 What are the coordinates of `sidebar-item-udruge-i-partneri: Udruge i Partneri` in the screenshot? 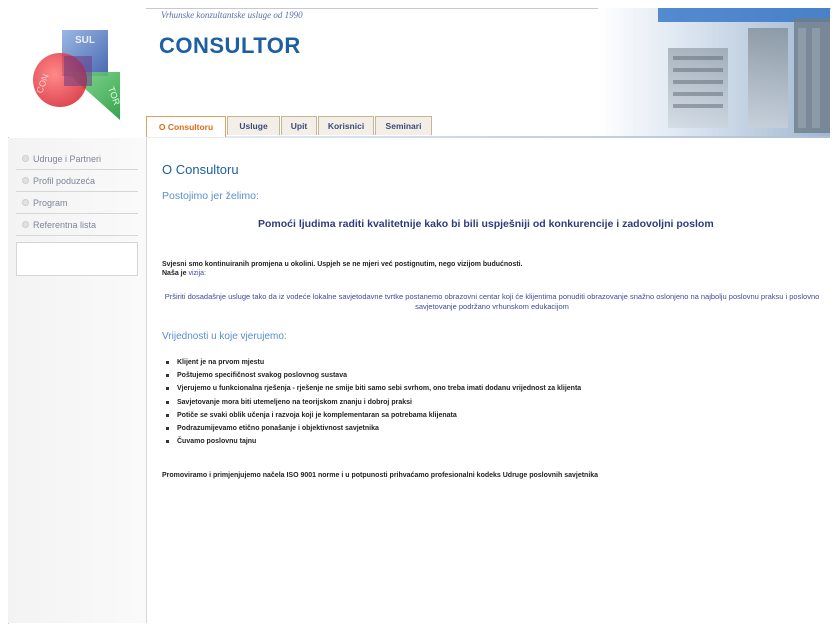 It's located at (77, 159).